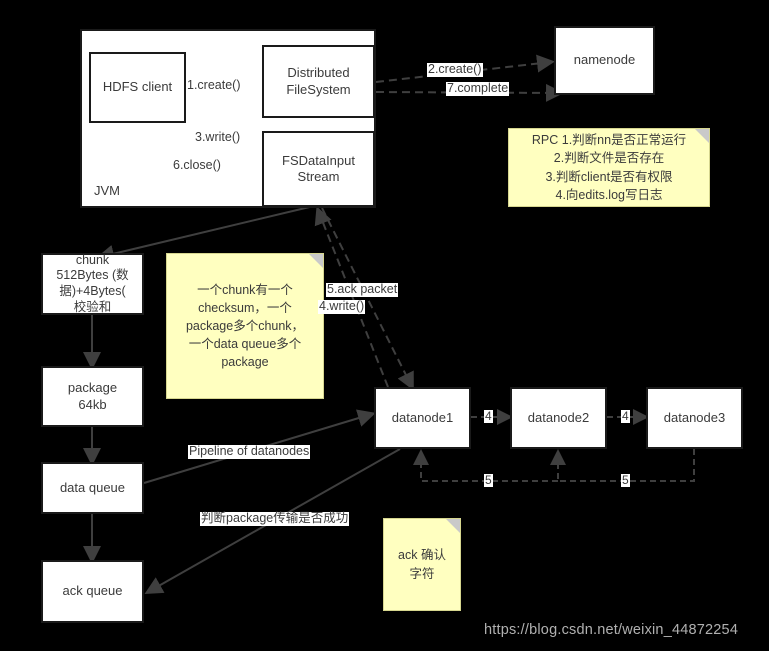  Describe the element at coordinates (245, 362) in the screenshot. I see `chunknote-line-5: package` at that location.